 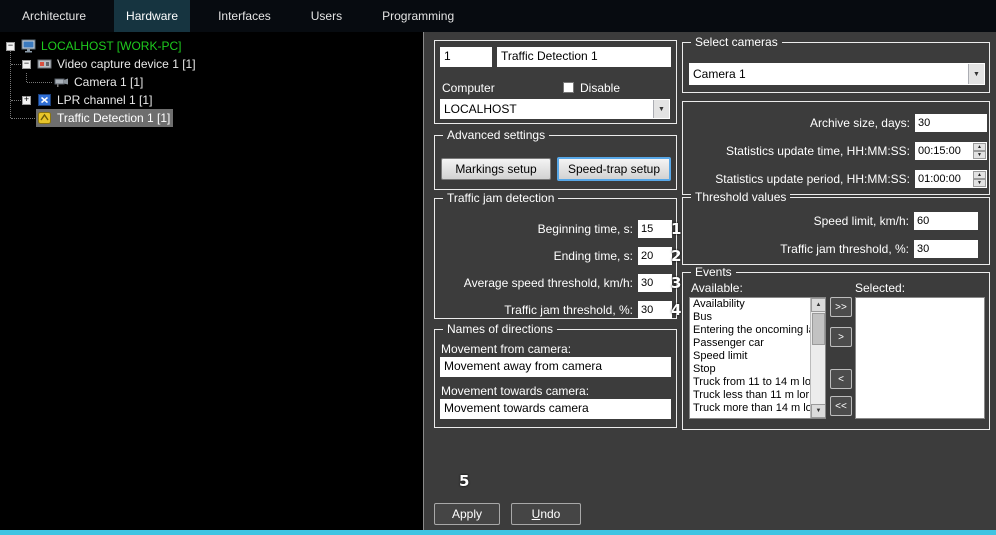 I want to click on undo-button: Undo, so click(x=546, y=514).